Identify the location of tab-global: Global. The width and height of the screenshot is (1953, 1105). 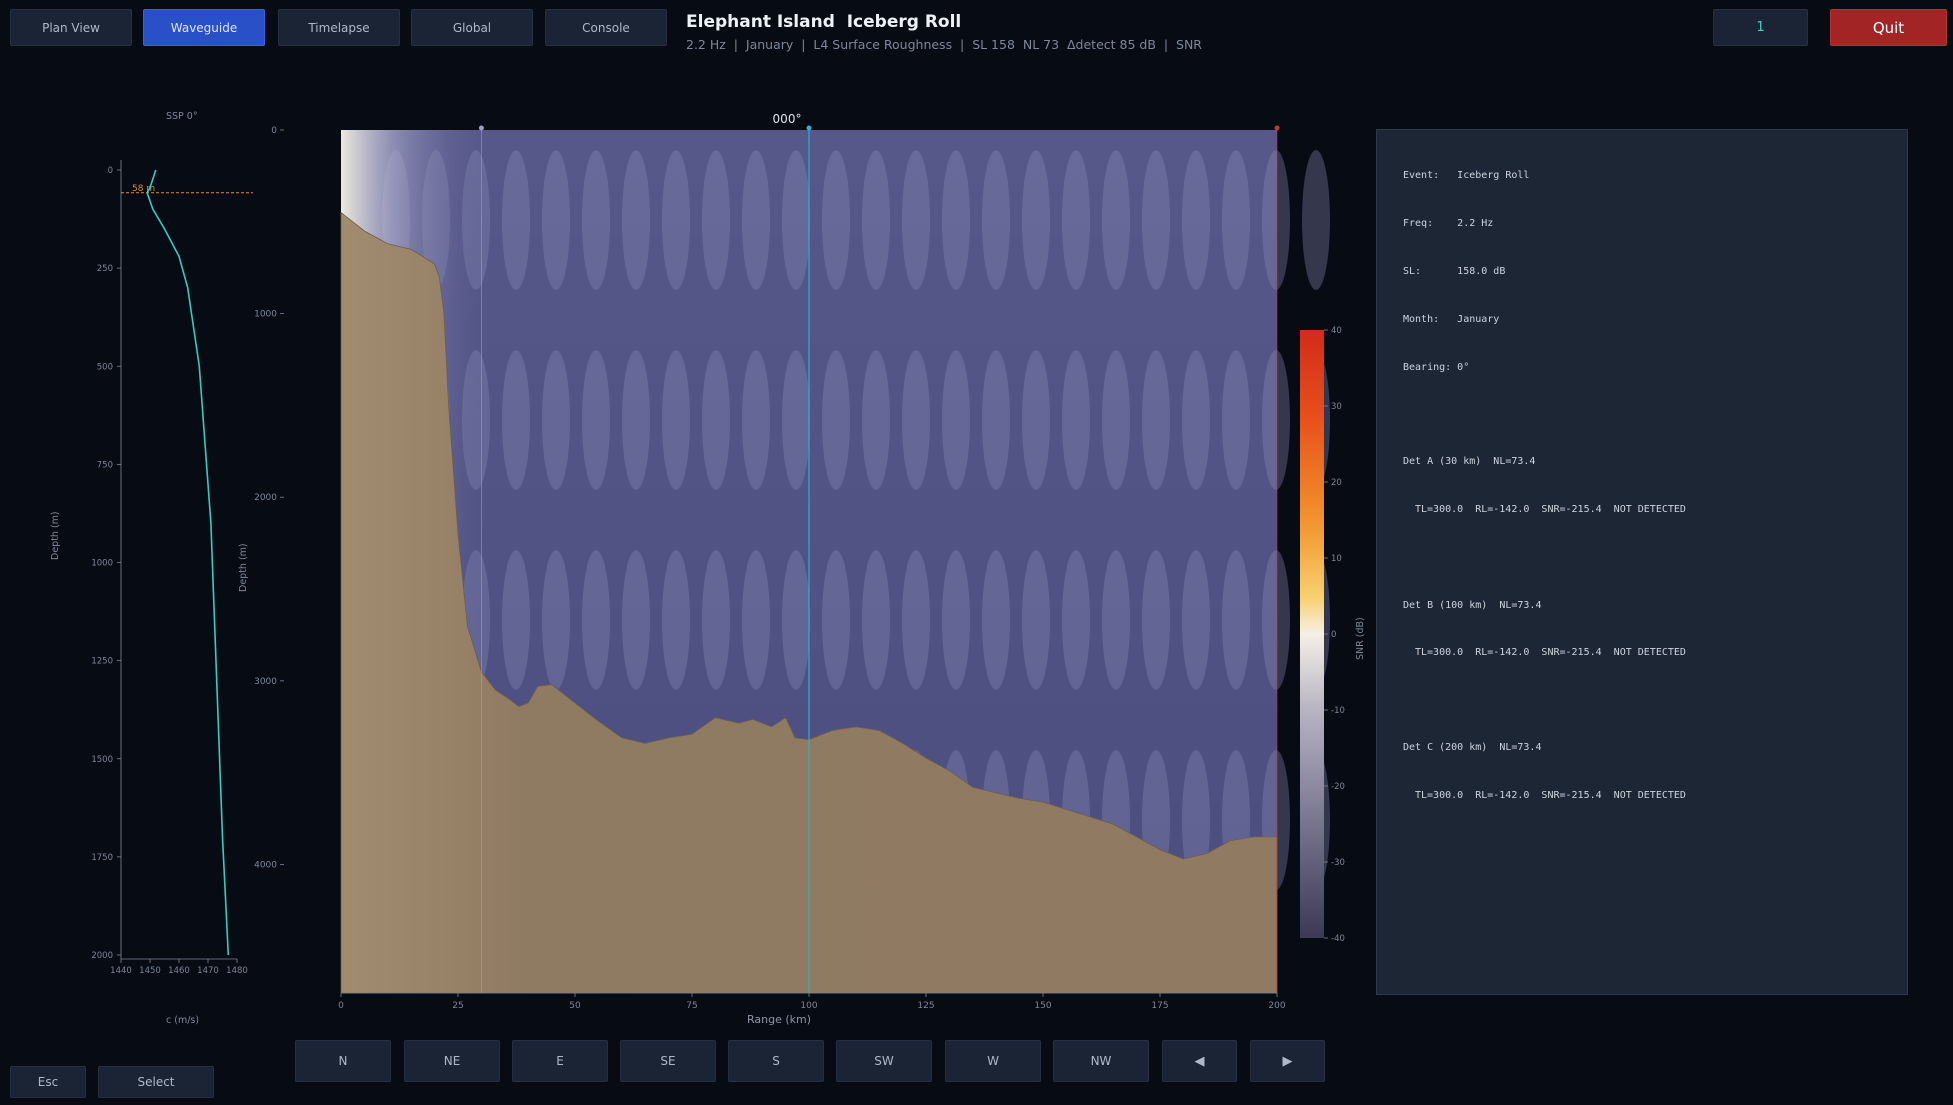
(472, 27).